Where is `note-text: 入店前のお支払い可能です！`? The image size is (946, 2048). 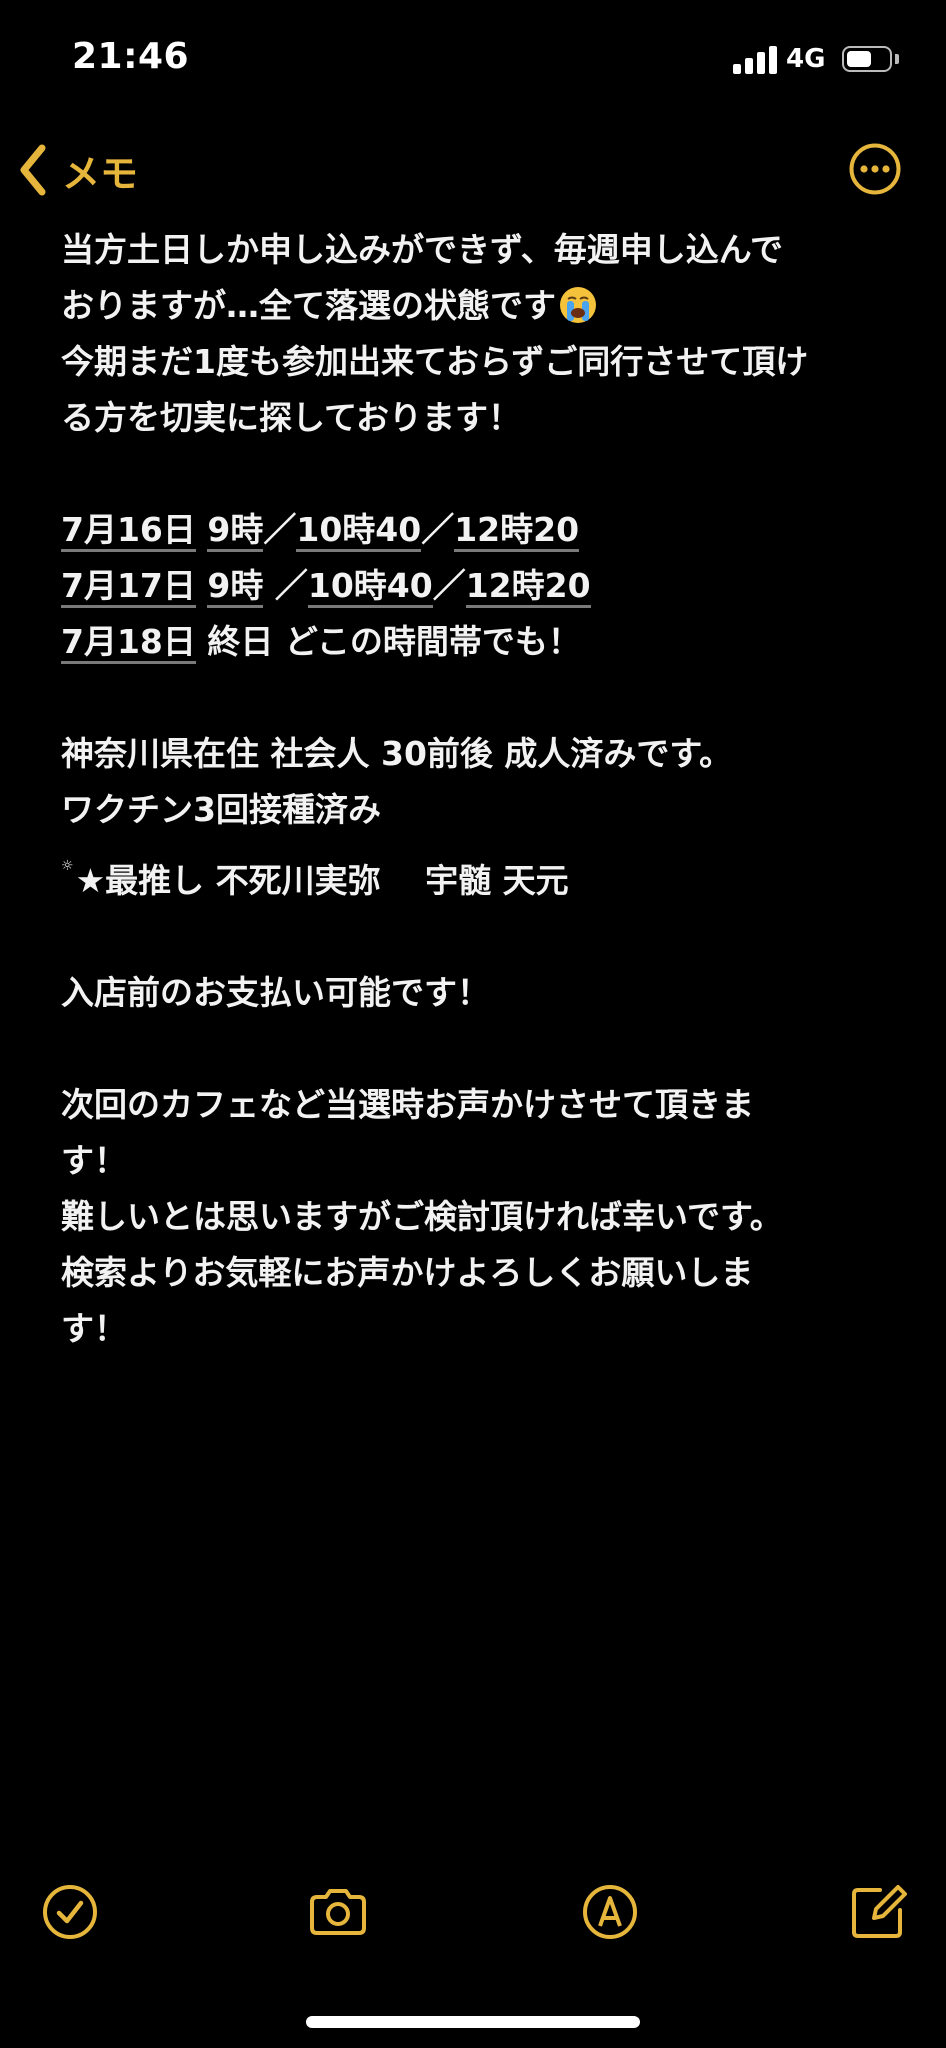
note-text: 入店前のお支払い可能です！ is located at coordinates (275, 992).